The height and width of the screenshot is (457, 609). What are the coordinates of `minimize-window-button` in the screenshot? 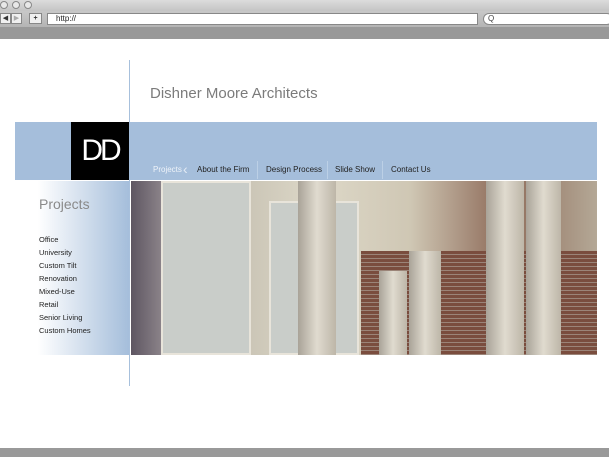 It's located at (16, 5).